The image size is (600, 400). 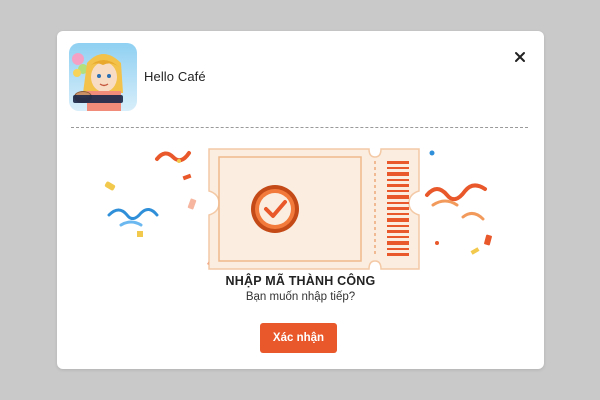 I want to click on close-button, so click(x=520, y=57).